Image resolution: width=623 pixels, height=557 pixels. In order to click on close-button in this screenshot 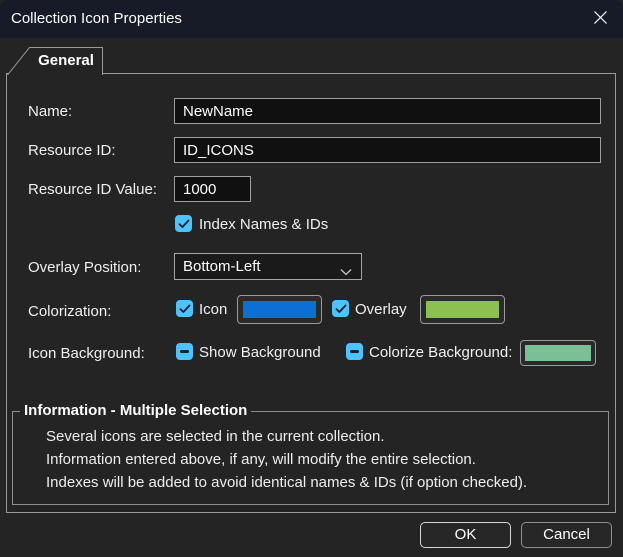, I will do `click(600, 19)`.